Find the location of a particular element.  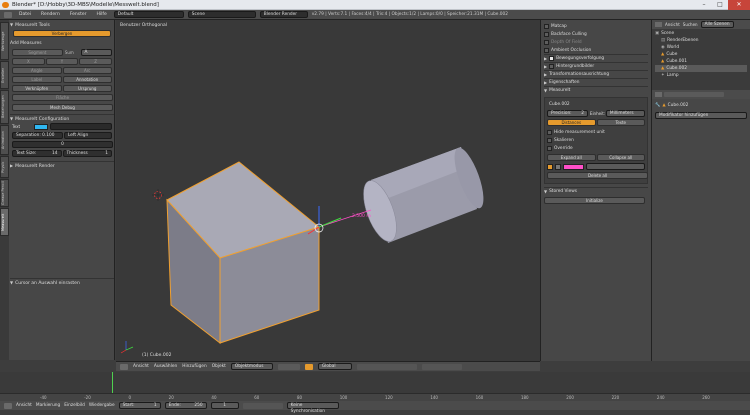

text-input is located at coordinates (81, 126).